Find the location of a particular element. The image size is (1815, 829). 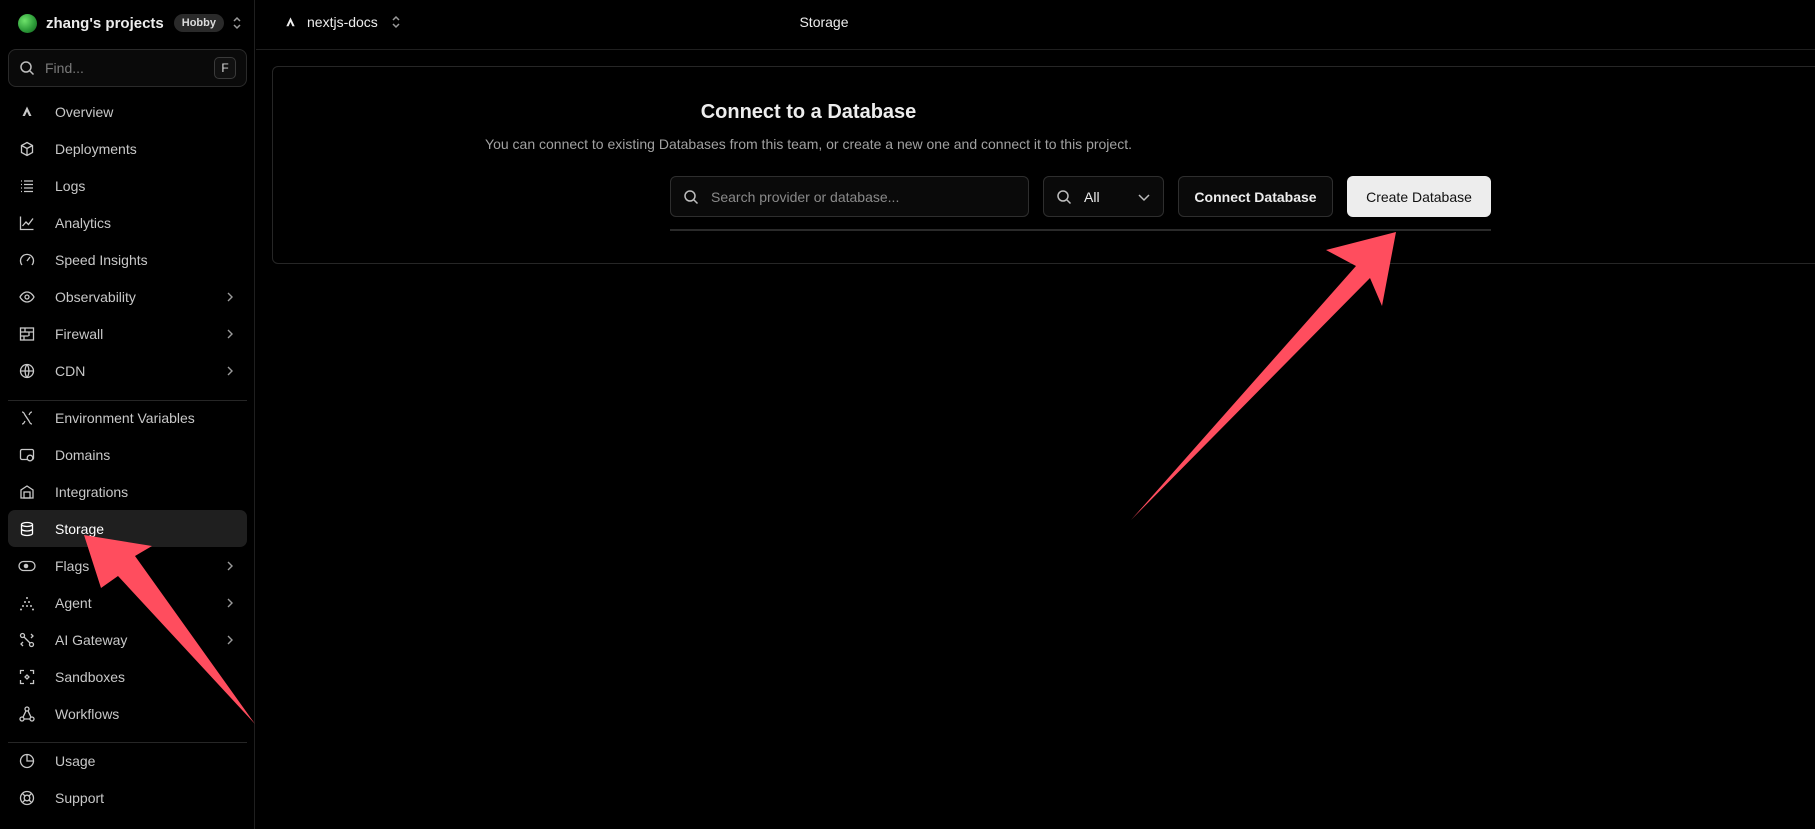

sidebar-item-flags: Flags is located at coordinates (127, 565).